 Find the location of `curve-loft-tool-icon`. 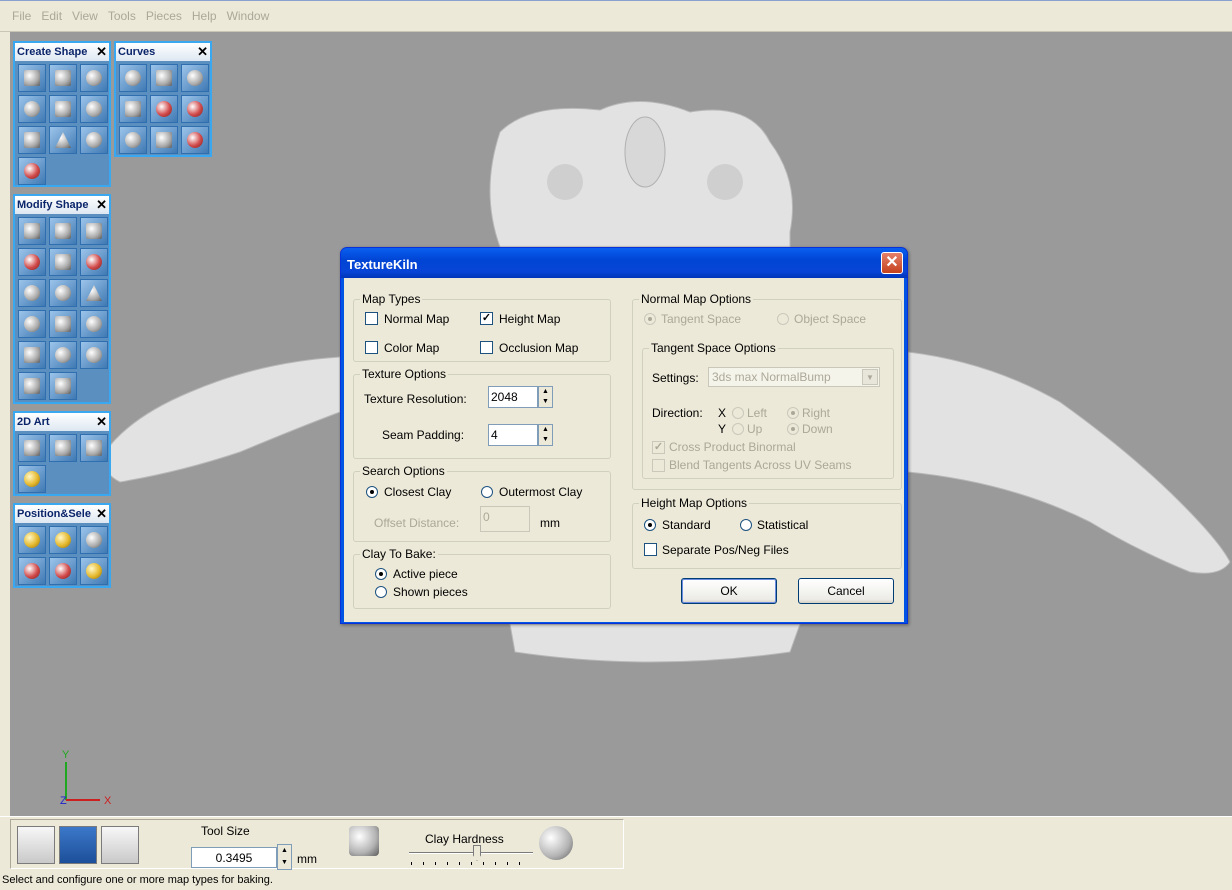

curve-loft-tool-icon is located at coordinates (133, 140).